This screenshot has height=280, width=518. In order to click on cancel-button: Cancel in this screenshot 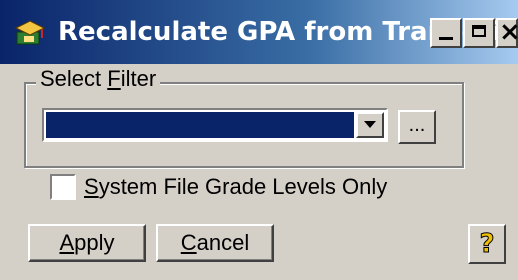, I will do `click(215, 243)`.